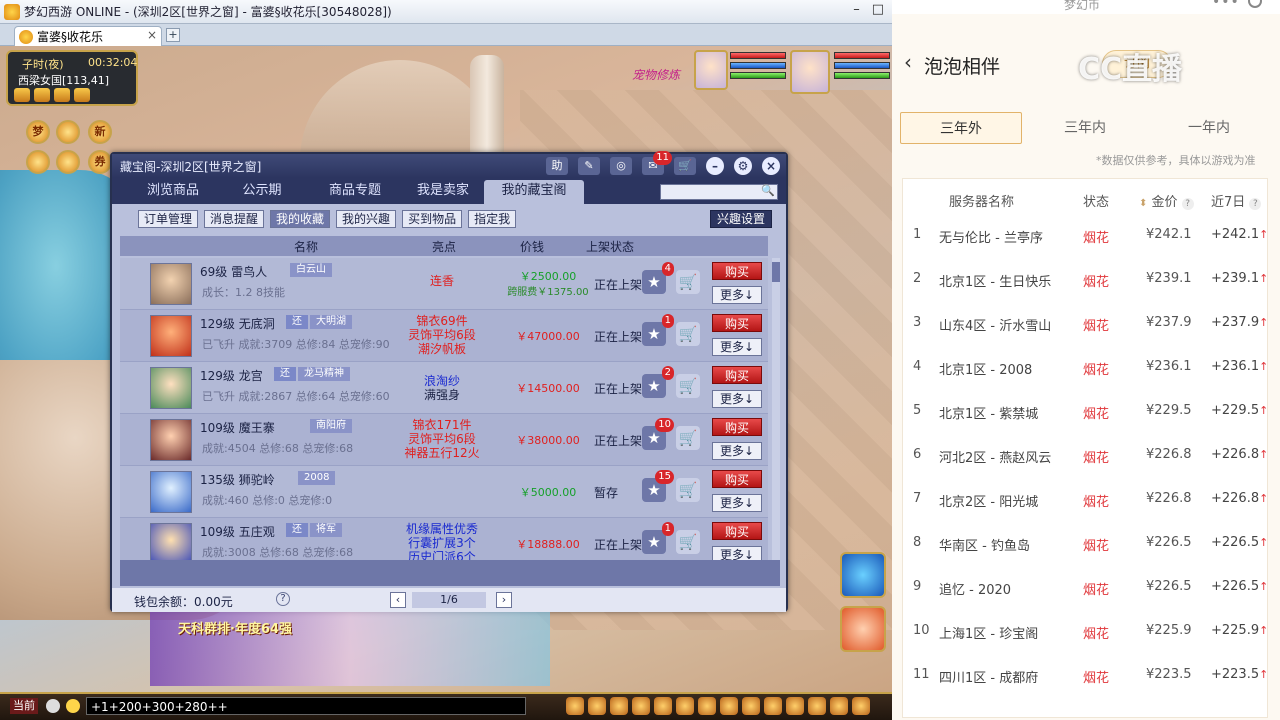  Describe the element at coordinates (810, 72) in the screenshot. I see `player-portrait` at that location.